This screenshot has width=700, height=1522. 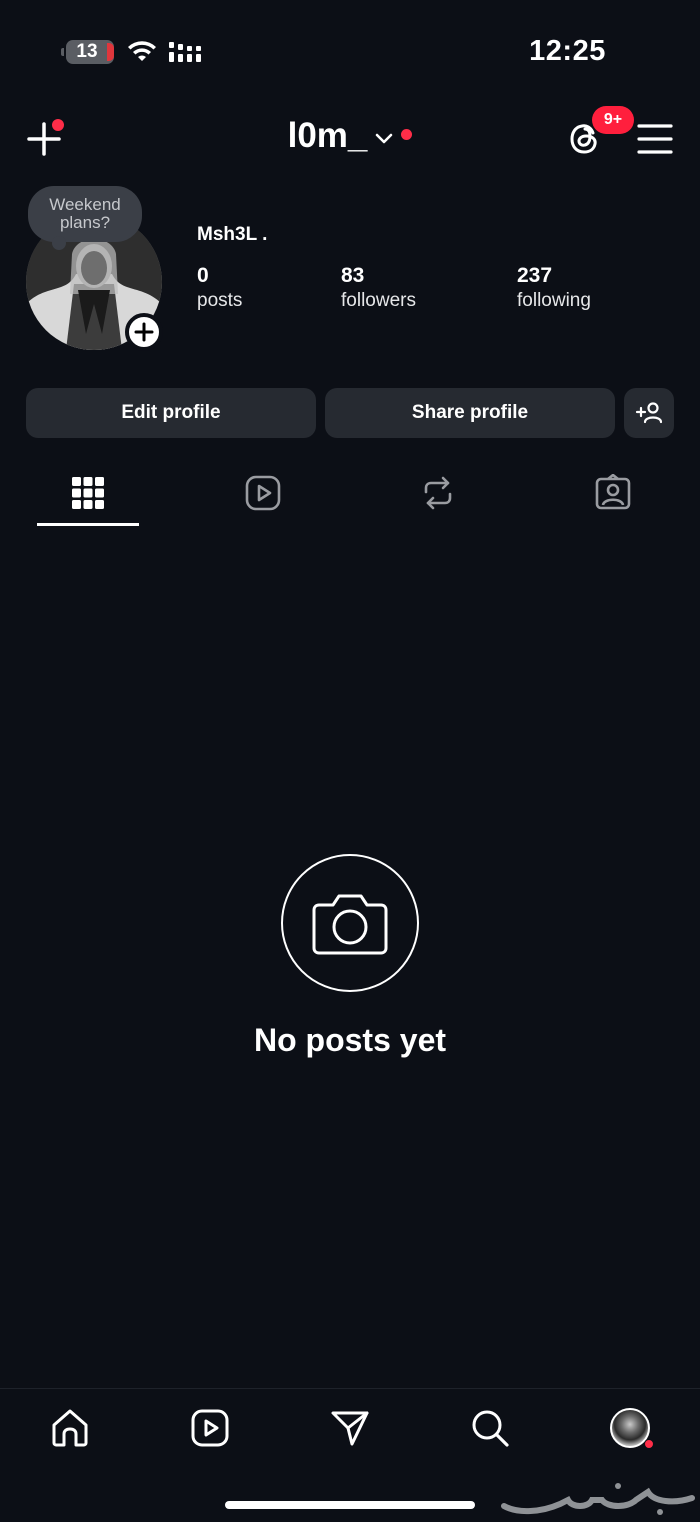 What do you see at coordinates (327, 135) in the screenshot?
I see `username: l0m_` at bounding box center [327, 135].